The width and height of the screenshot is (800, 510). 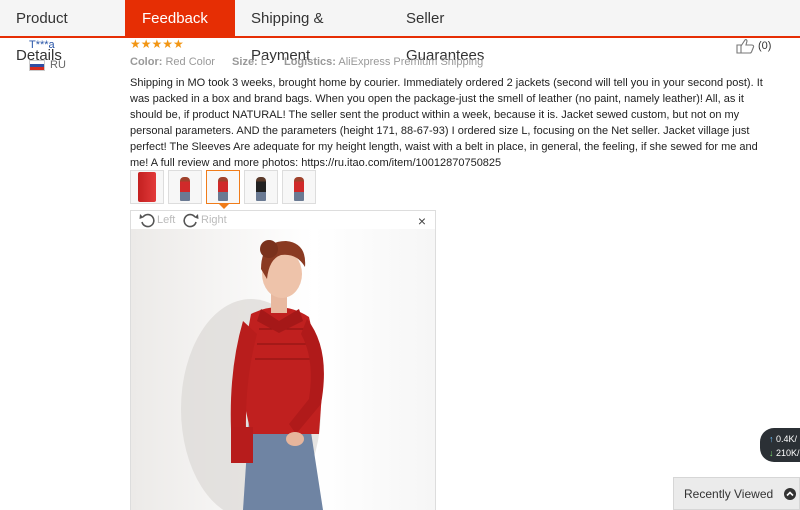 I want to click on thumbnail-pointer, so click(x=224, y=206).